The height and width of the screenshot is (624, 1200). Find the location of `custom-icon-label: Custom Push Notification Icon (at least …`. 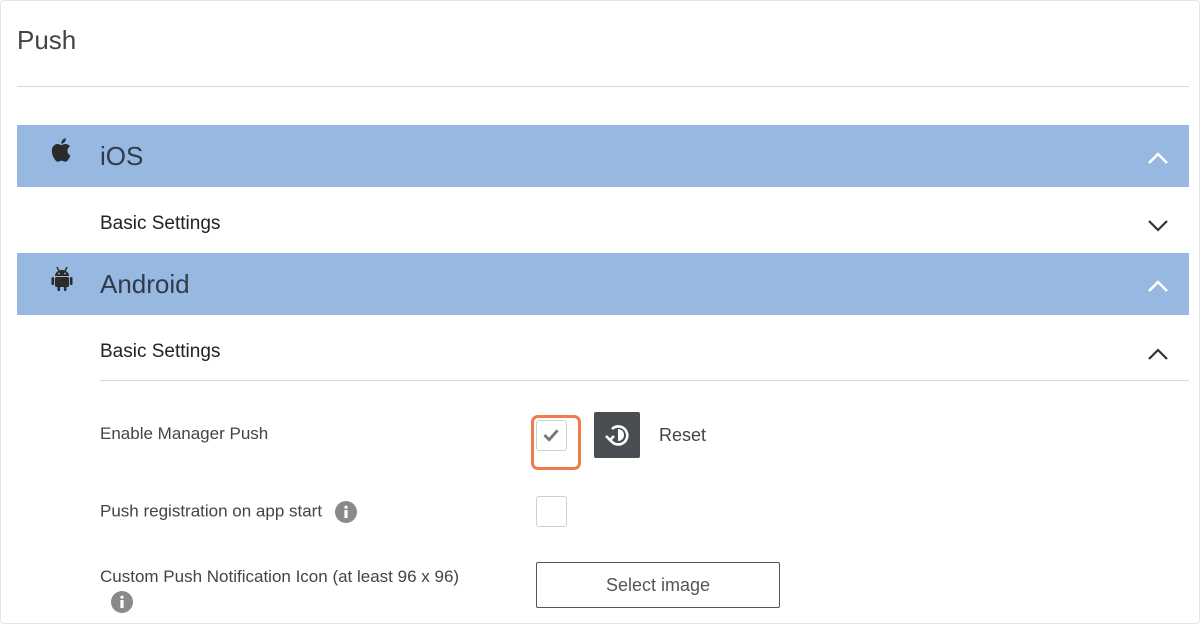

custom-icon-label: Custom Push Notification Icon (at least … is located at coordinates (280, 576).